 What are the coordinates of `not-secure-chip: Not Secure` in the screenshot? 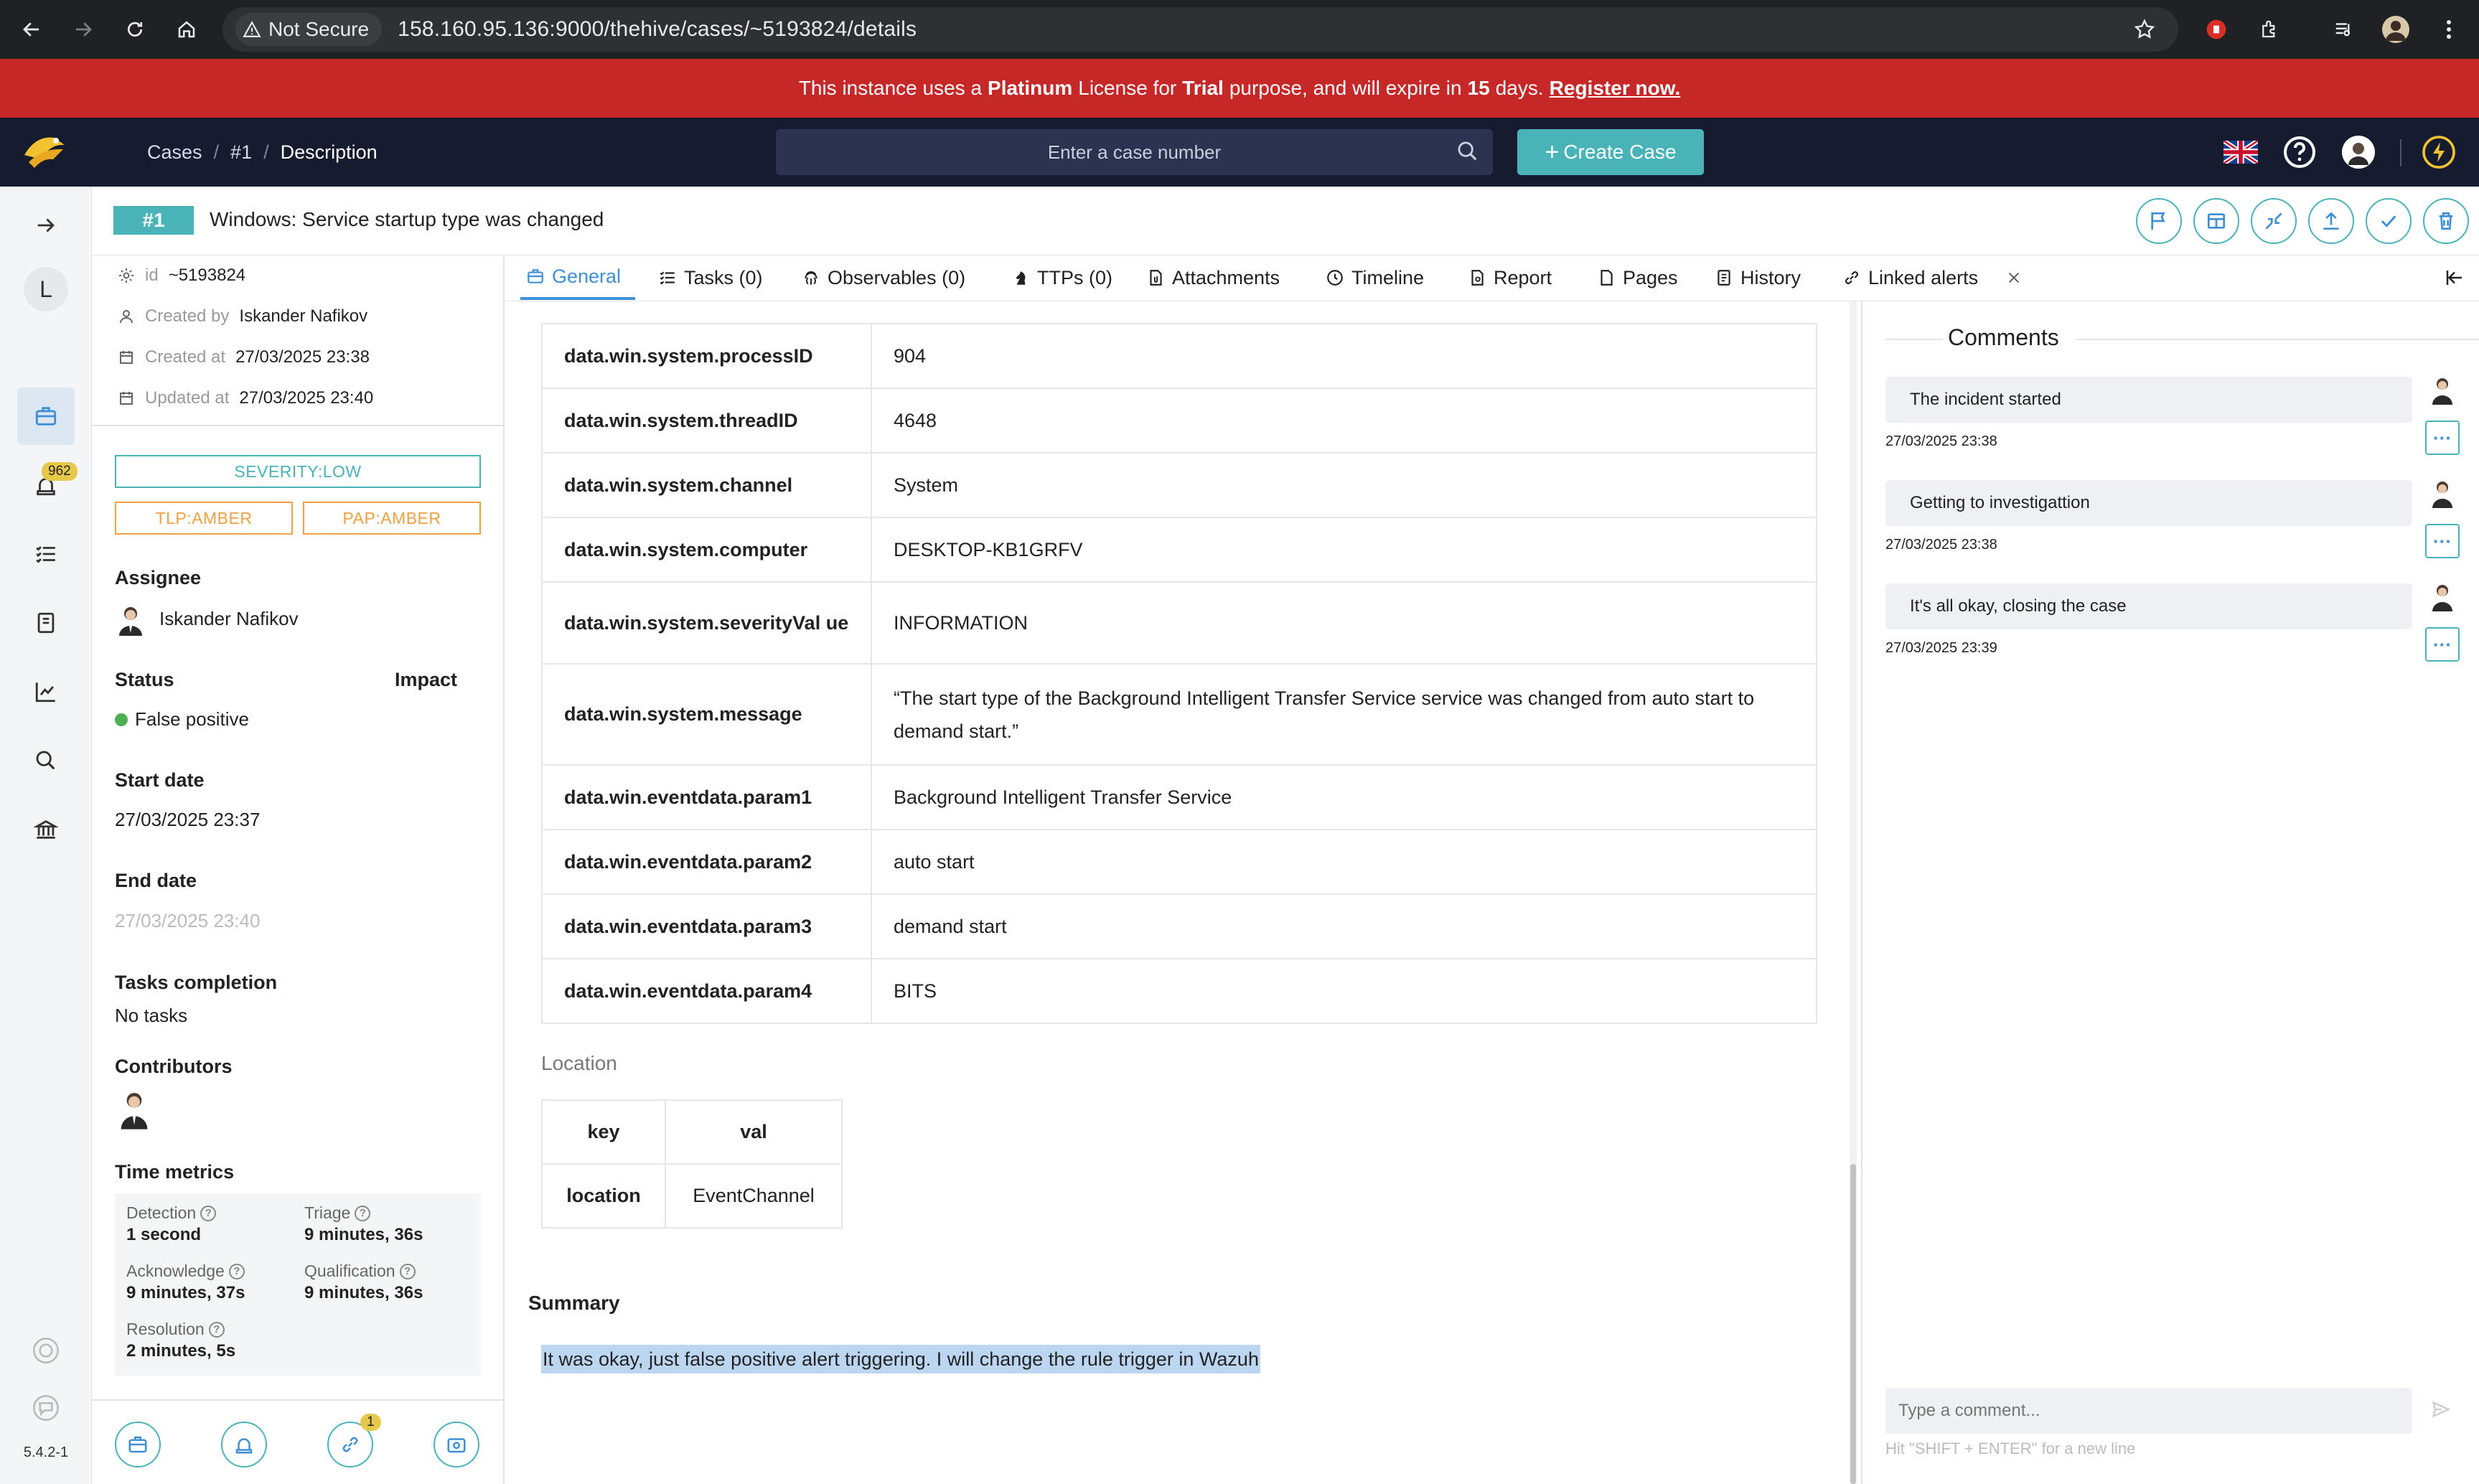 It's located at (309, 29).